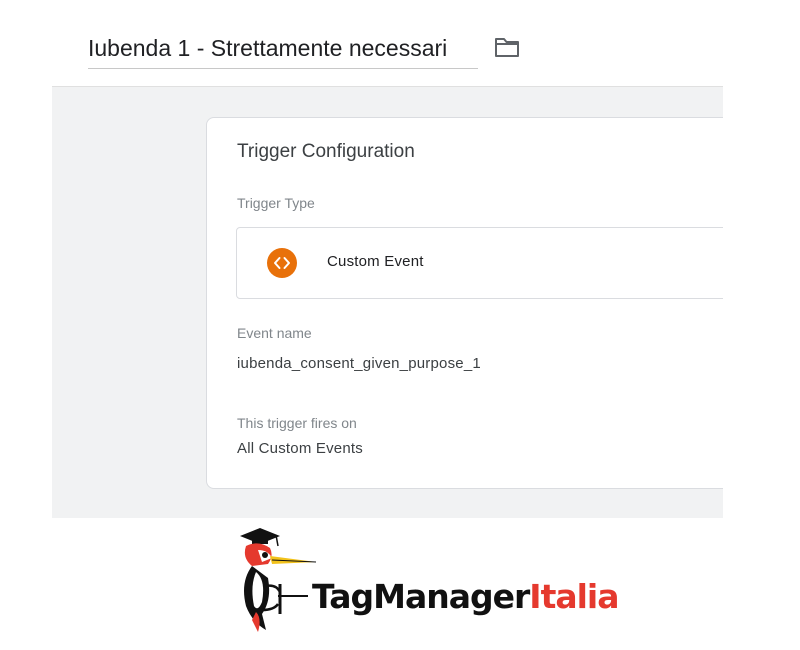  What do you see at coordinates (359, 363) in the screenshot?
I see `event-name-value: iubenda_consent_given_purpose_1` at bounding box center [359, 363].